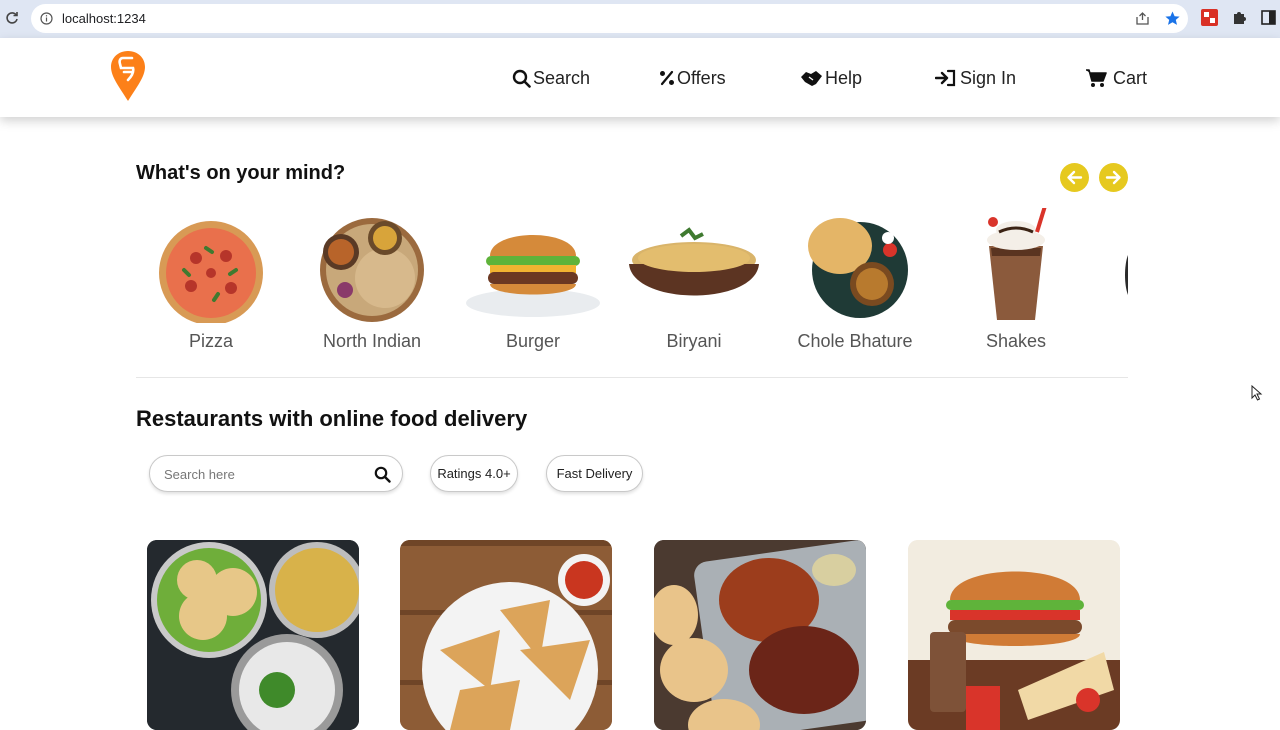 The width and height of the screenshot is (1280, 730). What do you see at coordinates (1017, 264) in the screenshot?
I see `shakes-image` at bounding box center [1017, 264].